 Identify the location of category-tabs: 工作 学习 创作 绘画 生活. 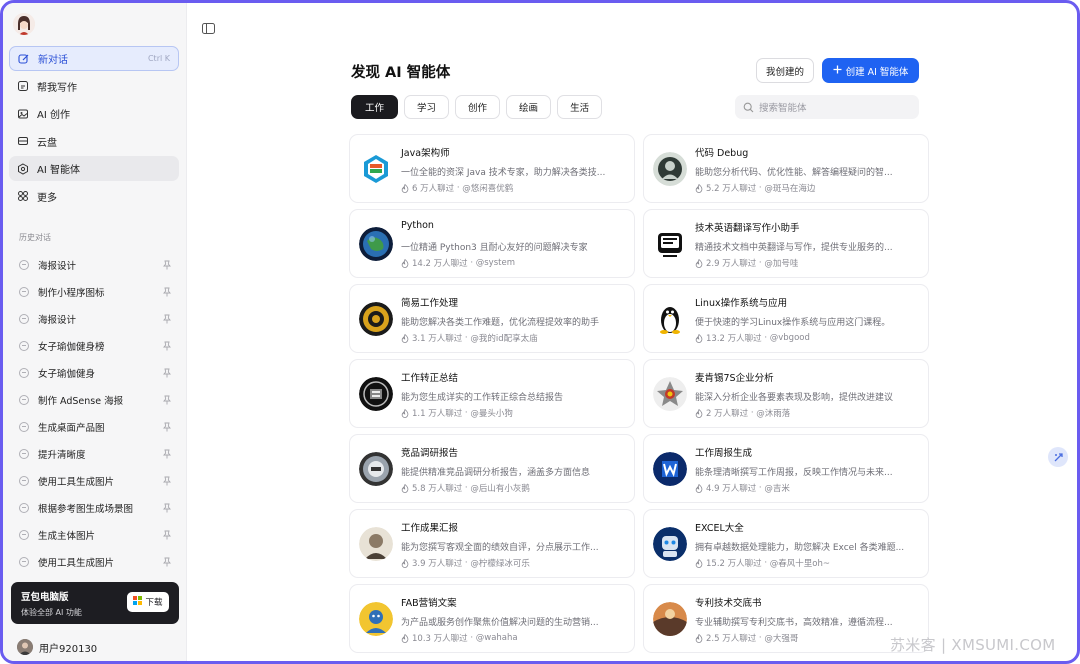
(477, 107).